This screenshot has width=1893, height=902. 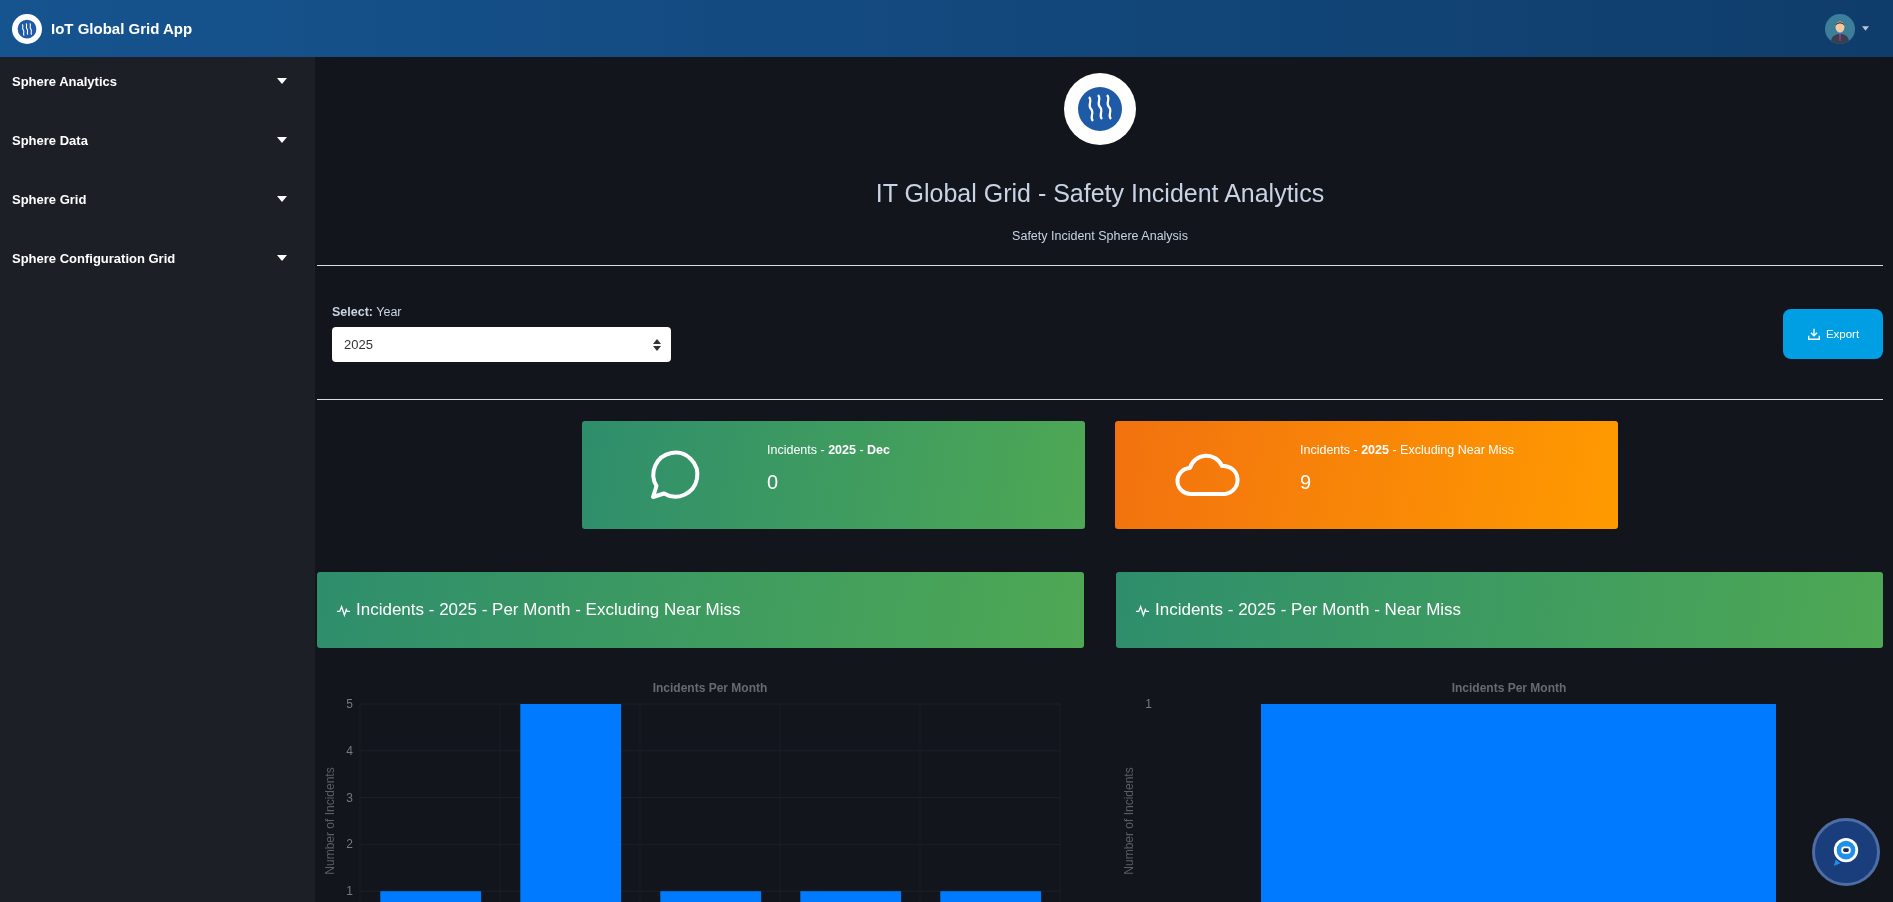 I want to click on avatar-icon, so click(x=1840, y=28).